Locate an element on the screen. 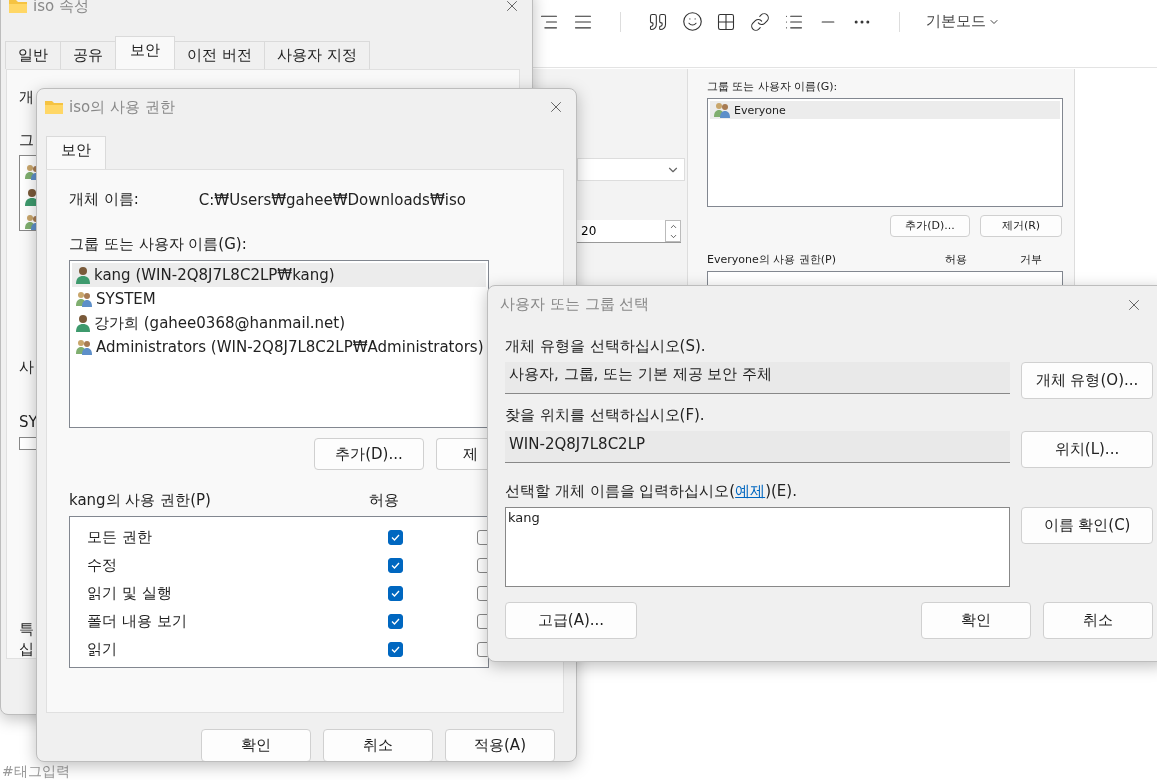 The width and height of the screenshot is (1157, 780). principal-list: kang (WIN-2Q8J7L8C2LP₩kang) SYSTEM 강가희 (gahee0368@hanmail.net) Administrators (WIN-2Q8J7L8C2LP₩Administrators) is located at coordinates (279, 344).